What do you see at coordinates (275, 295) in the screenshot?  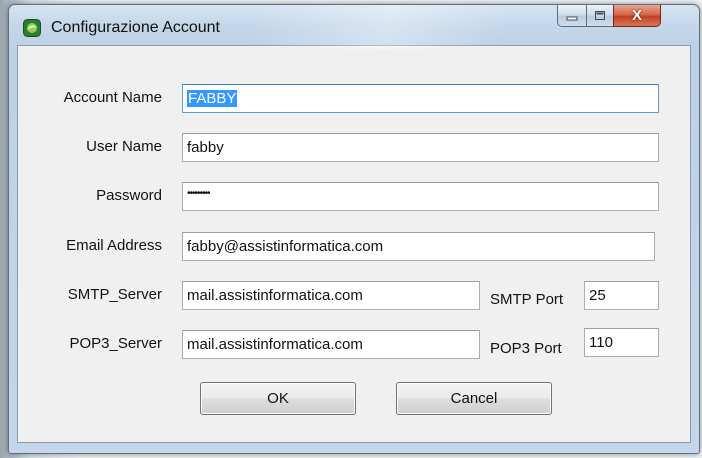 I see `smtp-server-value: mail.assistinformatica.com` at bounding box center [275, 295].